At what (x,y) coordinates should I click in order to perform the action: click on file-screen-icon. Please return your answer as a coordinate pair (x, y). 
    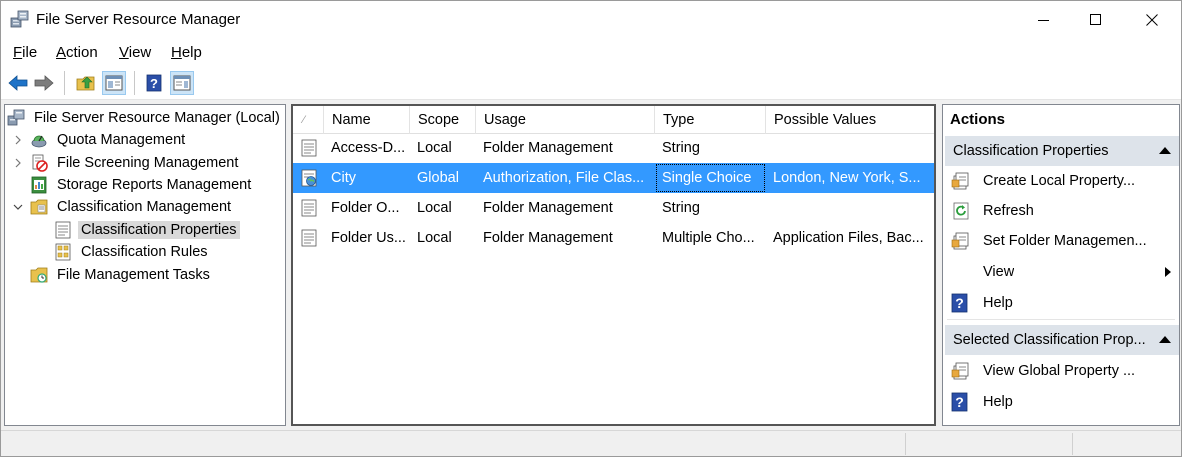
    Looking at the image, I should click on (39, 163).